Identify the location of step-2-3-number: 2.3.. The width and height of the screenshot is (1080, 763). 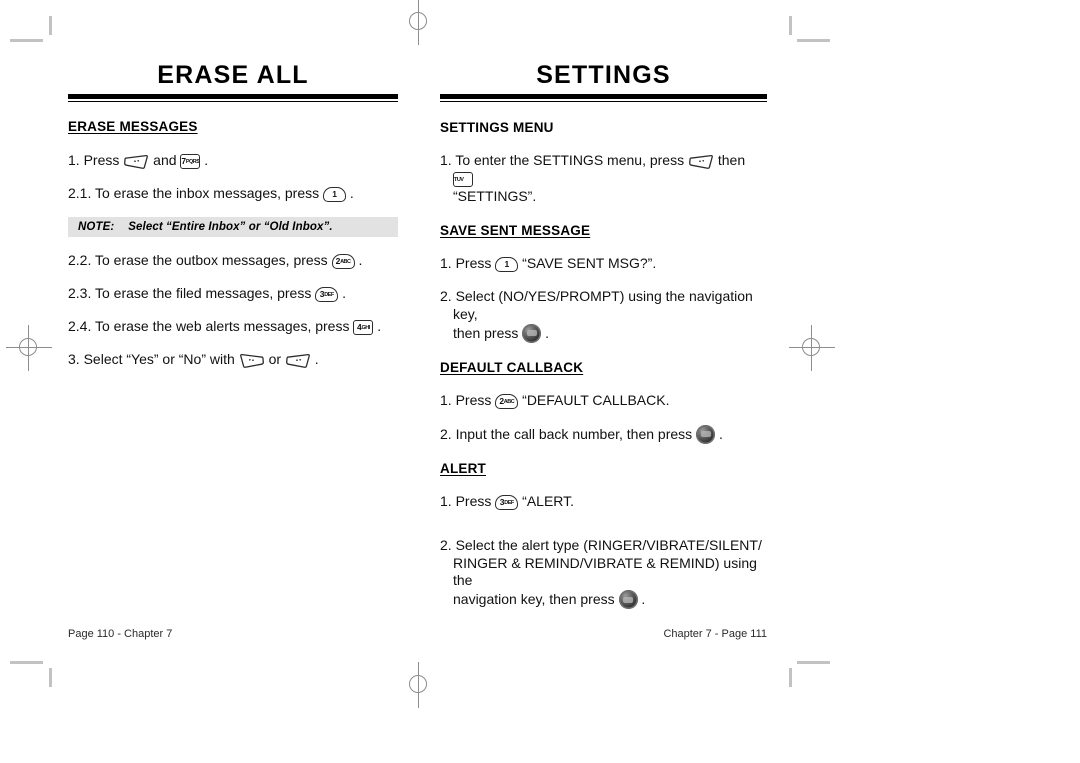
(80, 293).